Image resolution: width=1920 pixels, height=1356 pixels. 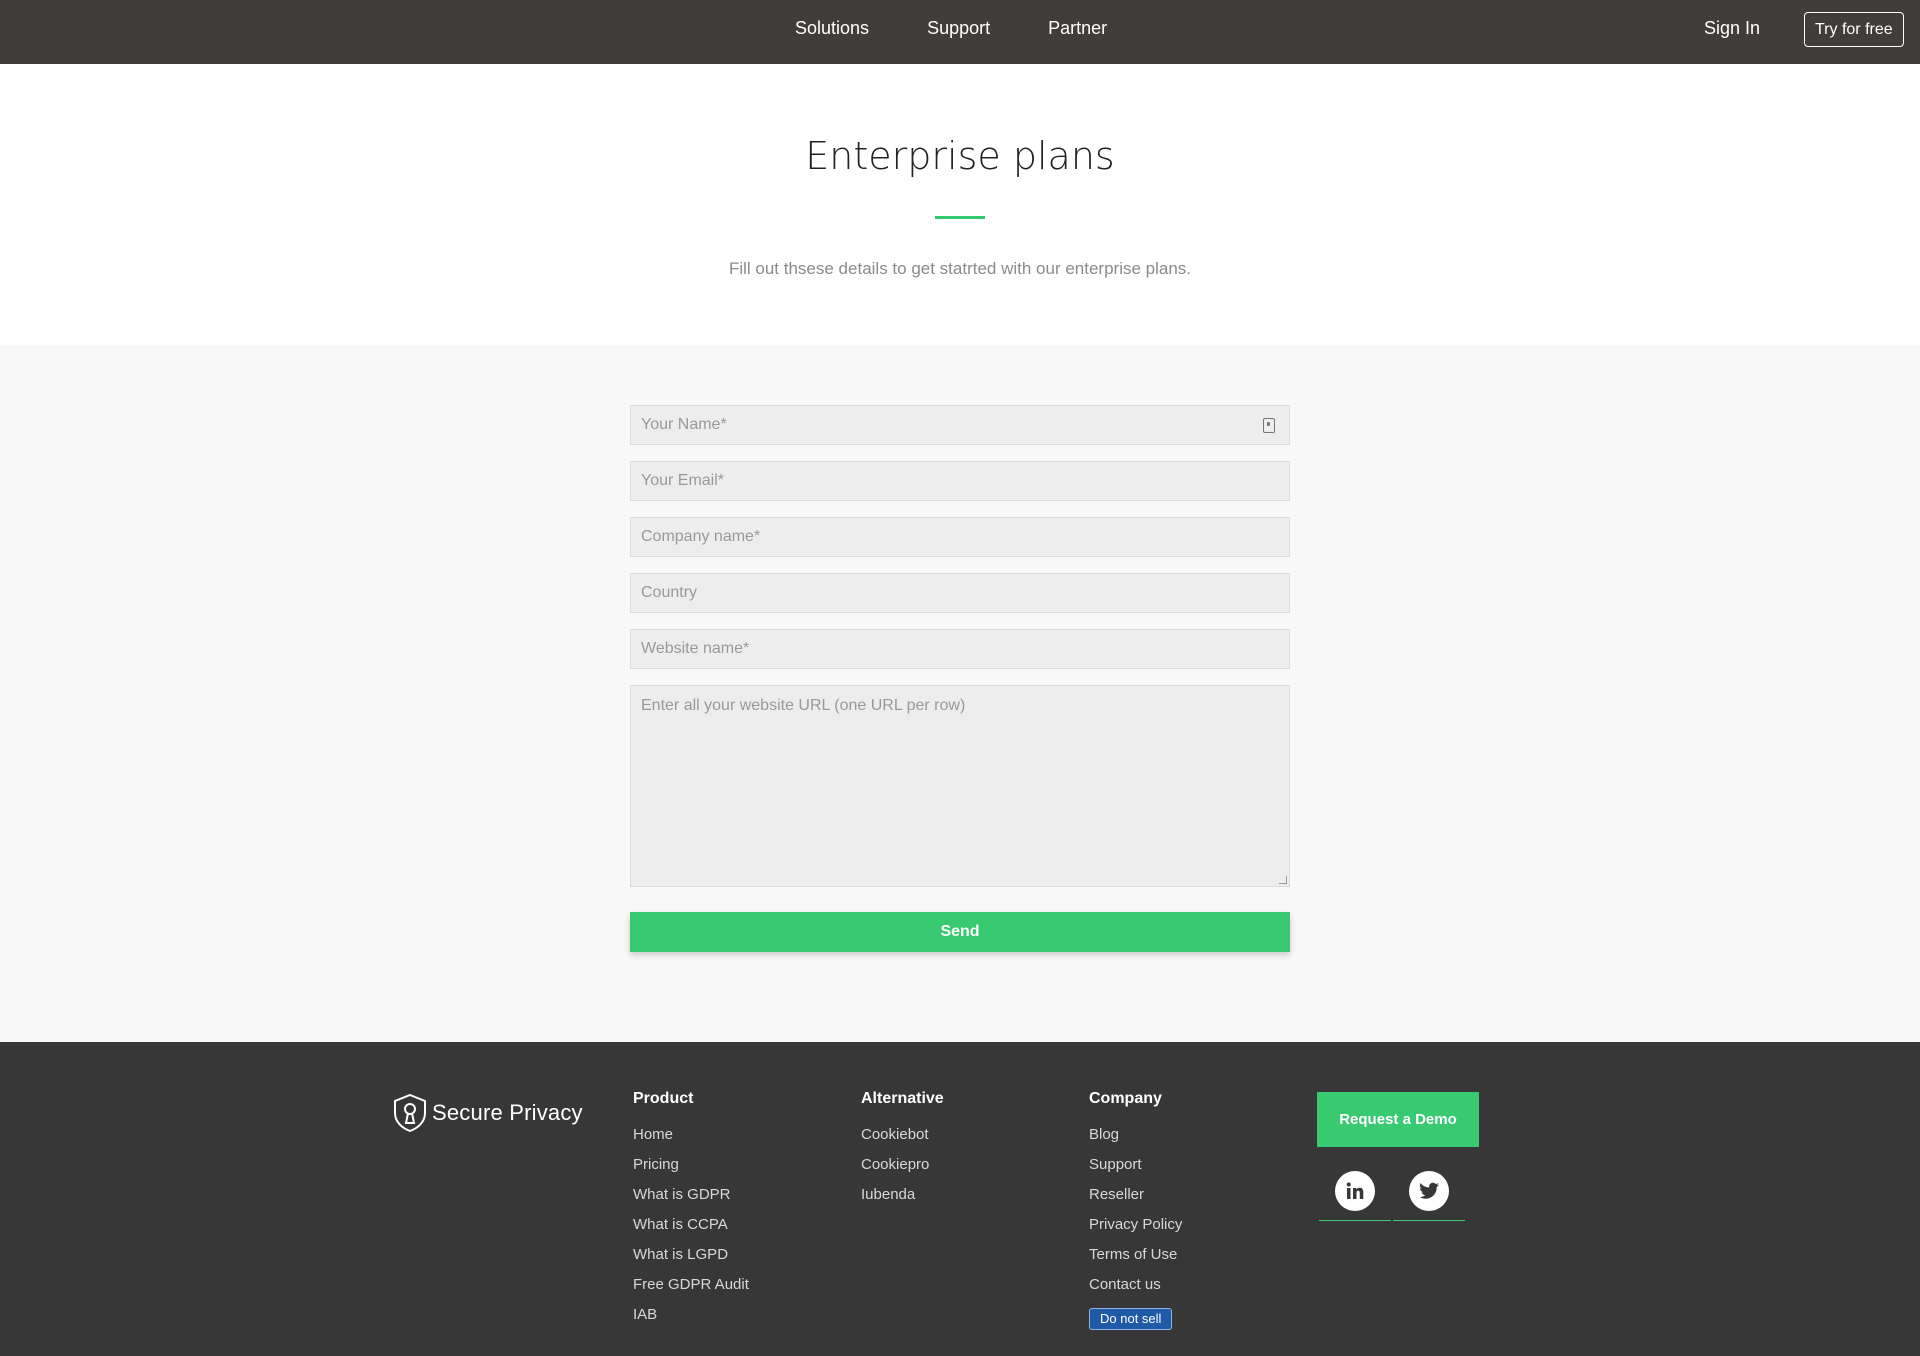 What do you see at coordinates (410, 1113) in the screenshot?
I see `shield-keyhole-icon` at bounding box center [410, 1113].